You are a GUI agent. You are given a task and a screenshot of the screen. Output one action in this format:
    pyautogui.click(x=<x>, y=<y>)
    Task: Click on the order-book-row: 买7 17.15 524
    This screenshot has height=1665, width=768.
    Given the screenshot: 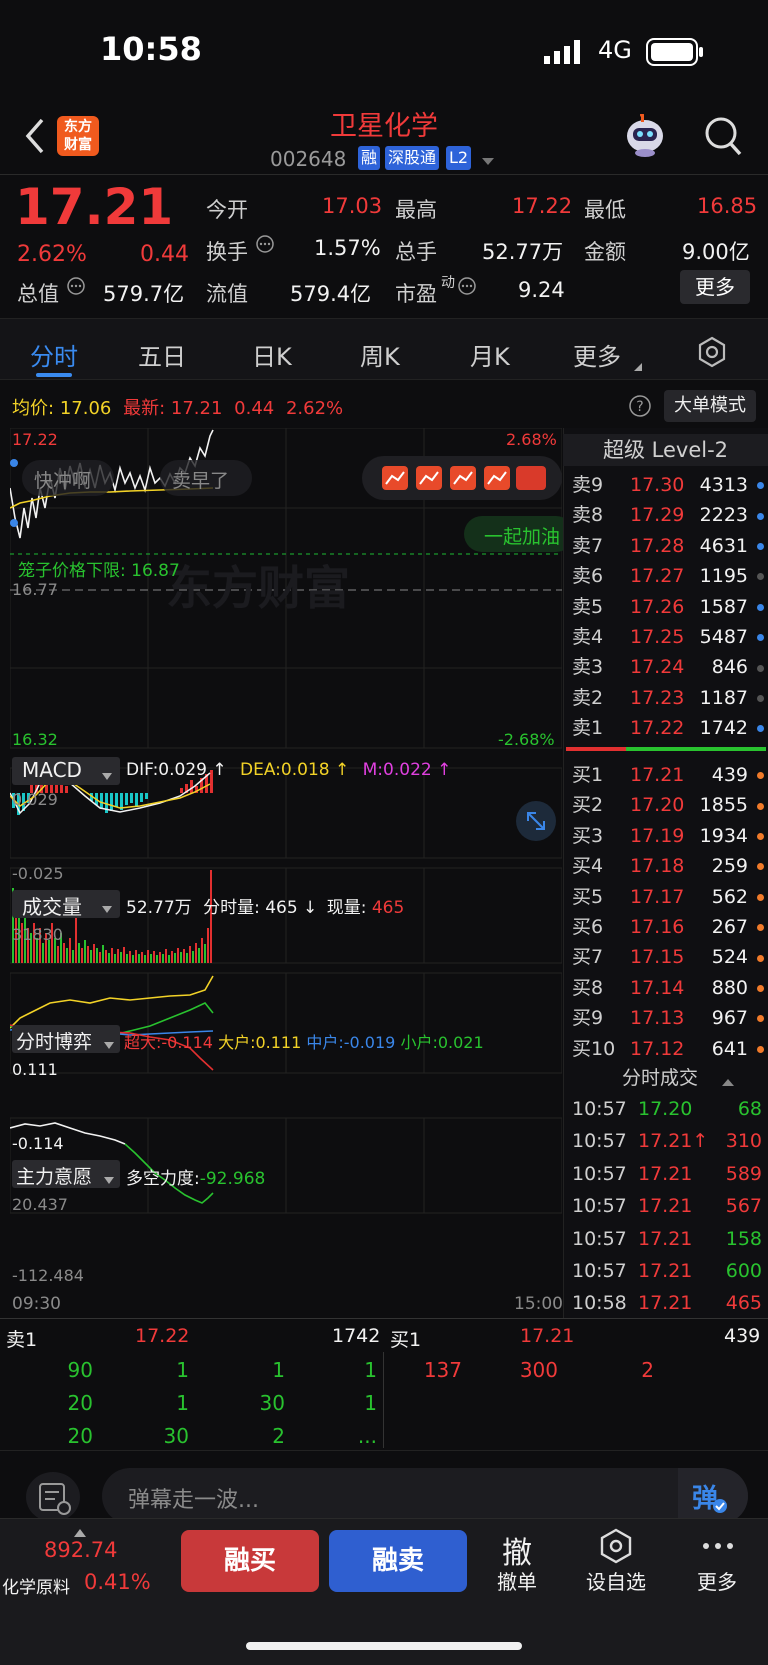 What is the action you would take?
    pyautogui.click(x=669, y=957)
    